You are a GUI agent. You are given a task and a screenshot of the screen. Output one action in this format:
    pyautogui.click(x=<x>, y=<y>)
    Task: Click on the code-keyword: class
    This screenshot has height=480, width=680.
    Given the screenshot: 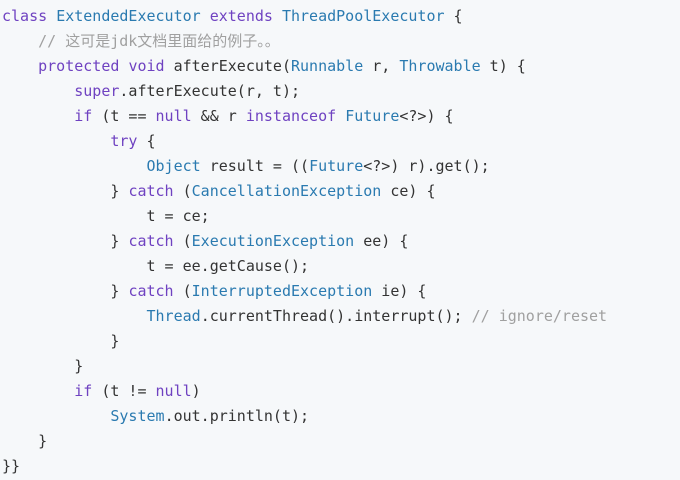 What is the action you would take?
    pyautogui.click(x=29, y=16)
    